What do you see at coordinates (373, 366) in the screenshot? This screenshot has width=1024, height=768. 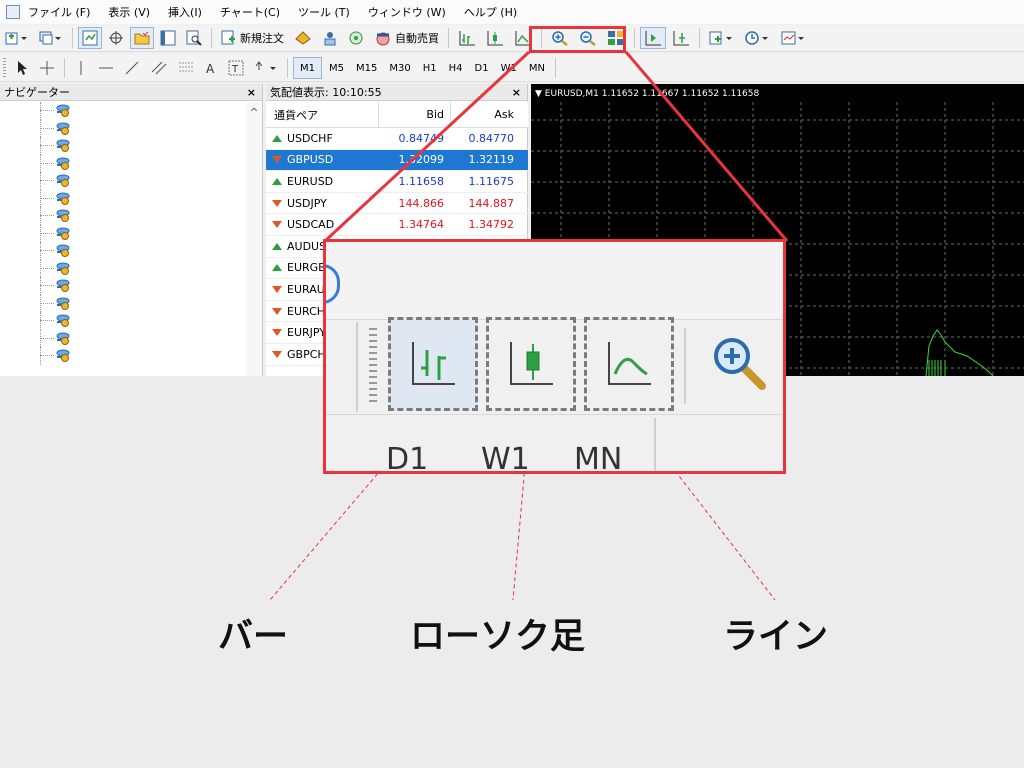 I see `zoom-toolbar-grip` at bounding box center [373, 366].